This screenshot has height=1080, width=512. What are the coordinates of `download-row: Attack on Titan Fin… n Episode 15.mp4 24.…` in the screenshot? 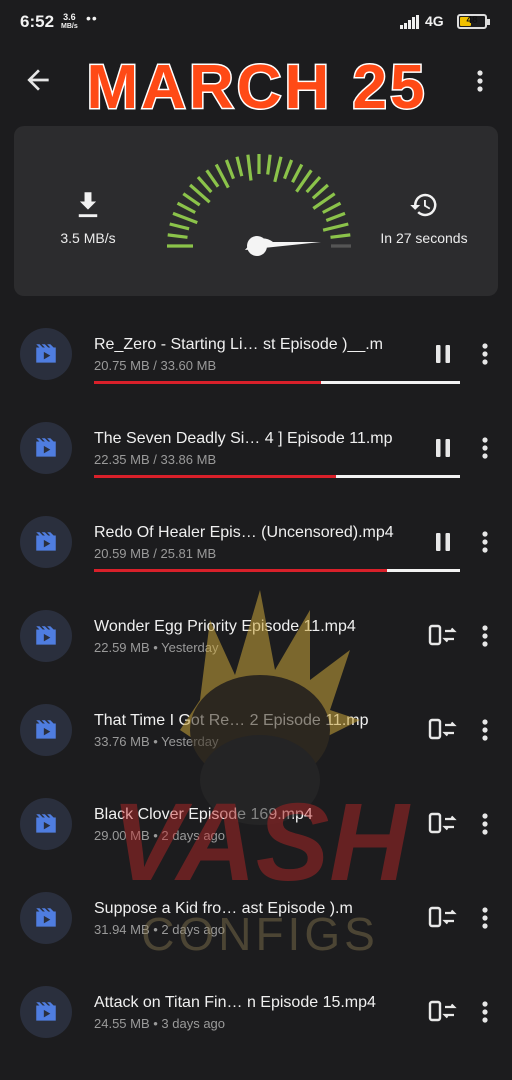 It's located at (256, 1005).